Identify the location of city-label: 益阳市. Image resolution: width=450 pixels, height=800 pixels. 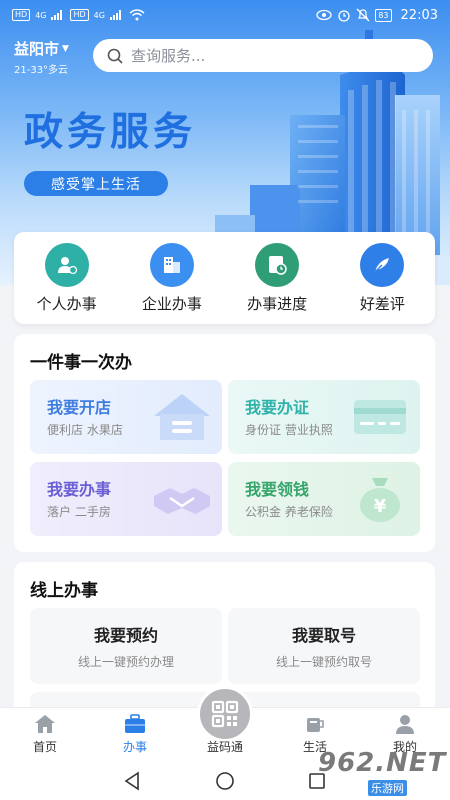
(37, 49).